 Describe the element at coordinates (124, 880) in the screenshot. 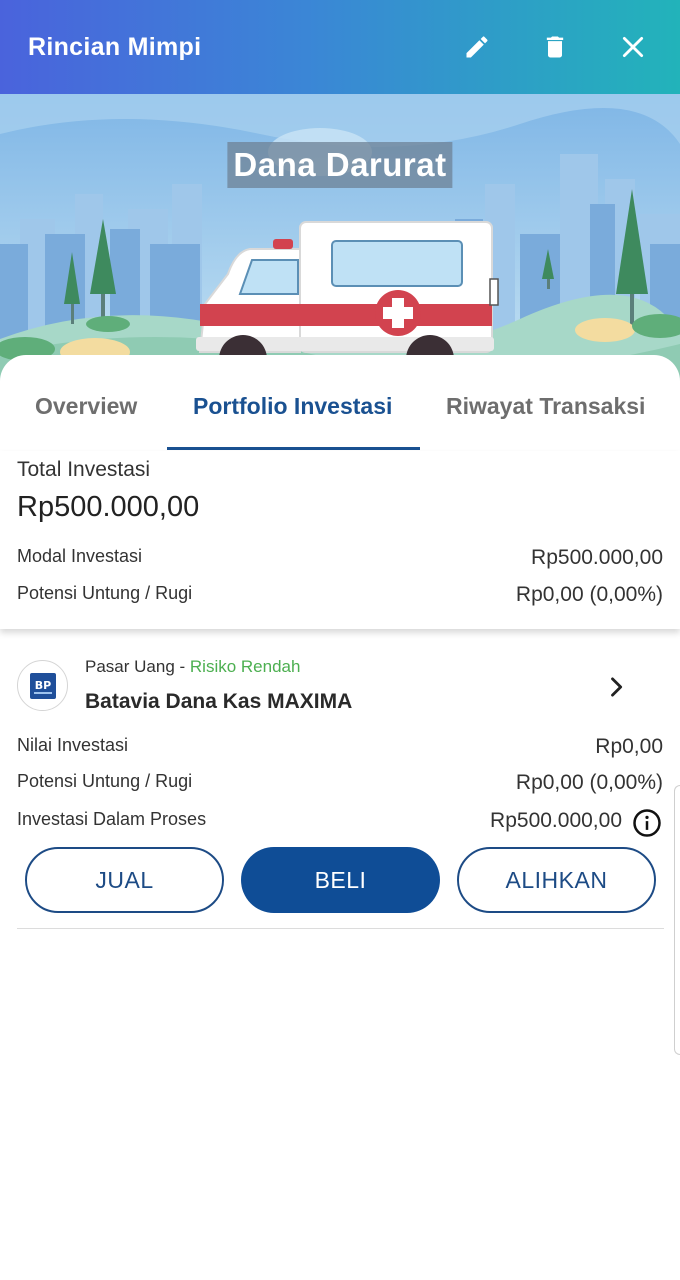

I see `sell-button: JUAL` at that location.